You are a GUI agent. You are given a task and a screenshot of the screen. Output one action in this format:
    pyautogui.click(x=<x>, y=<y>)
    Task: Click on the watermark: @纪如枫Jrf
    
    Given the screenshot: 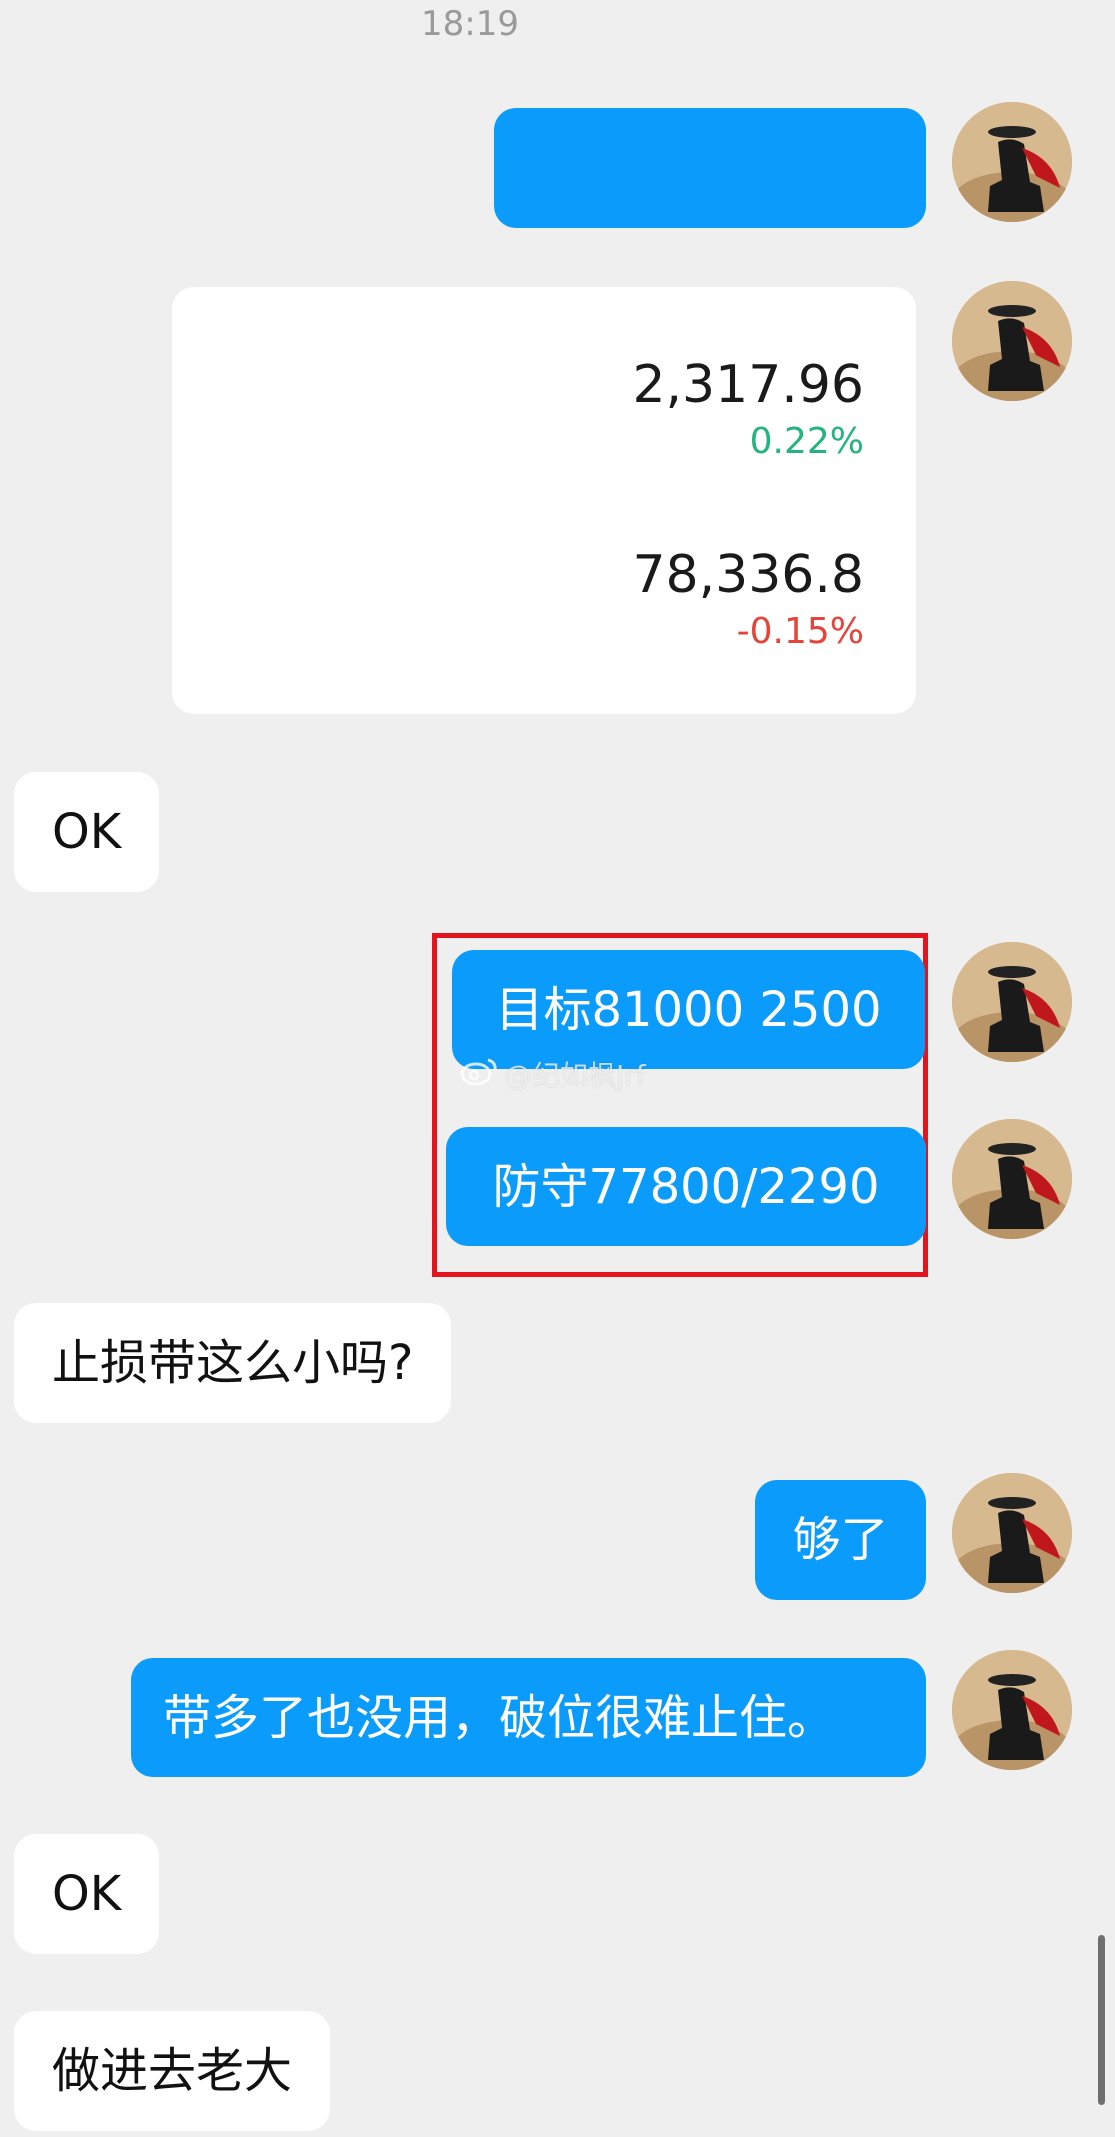 What is the action you would take?
    pyautogui.click(x=553, y=1074)
    